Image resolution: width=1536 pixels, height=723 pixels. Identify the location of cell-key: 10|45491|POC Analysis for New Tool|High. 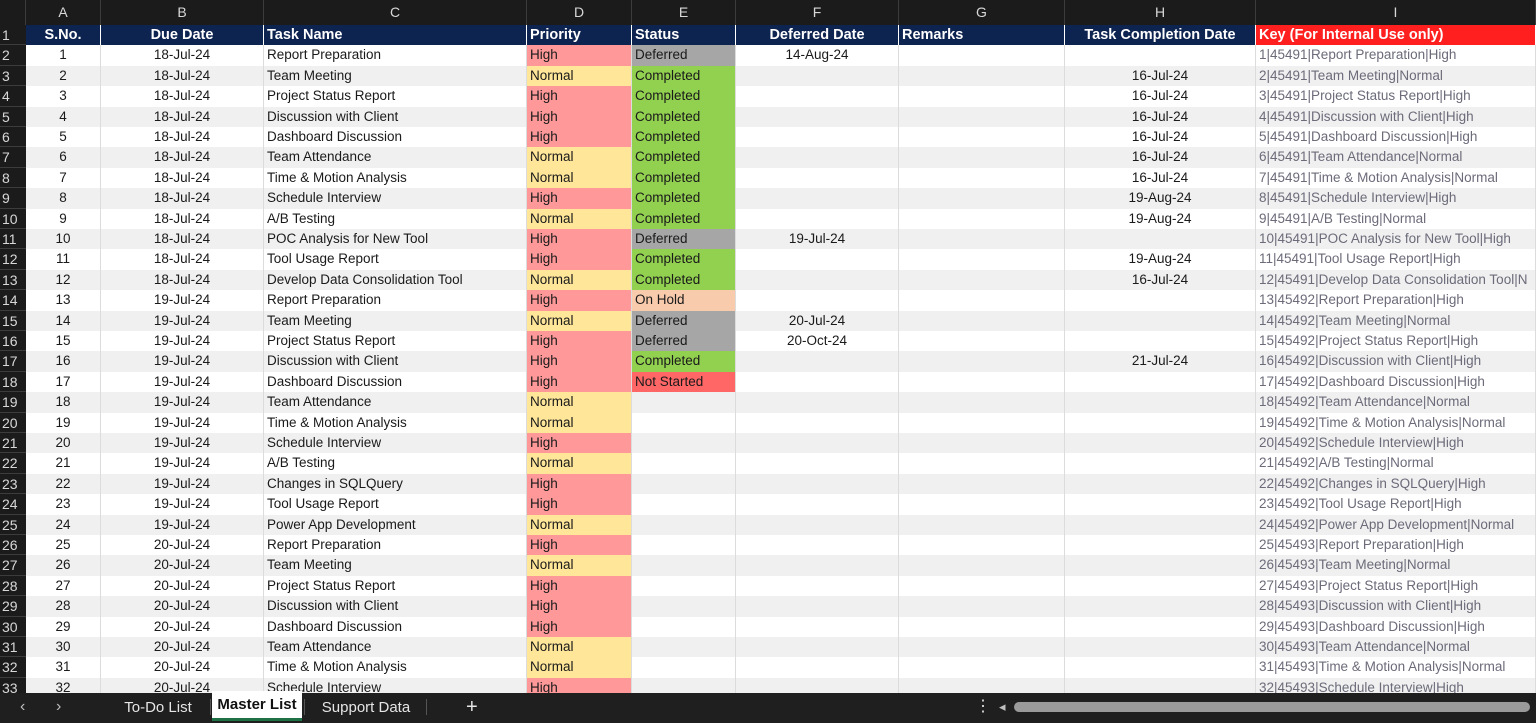
(1396, 239).